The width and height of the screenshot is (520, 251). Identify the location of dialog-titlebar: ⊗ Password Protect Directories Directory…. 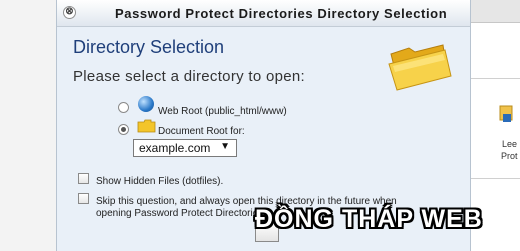
(263, 13).